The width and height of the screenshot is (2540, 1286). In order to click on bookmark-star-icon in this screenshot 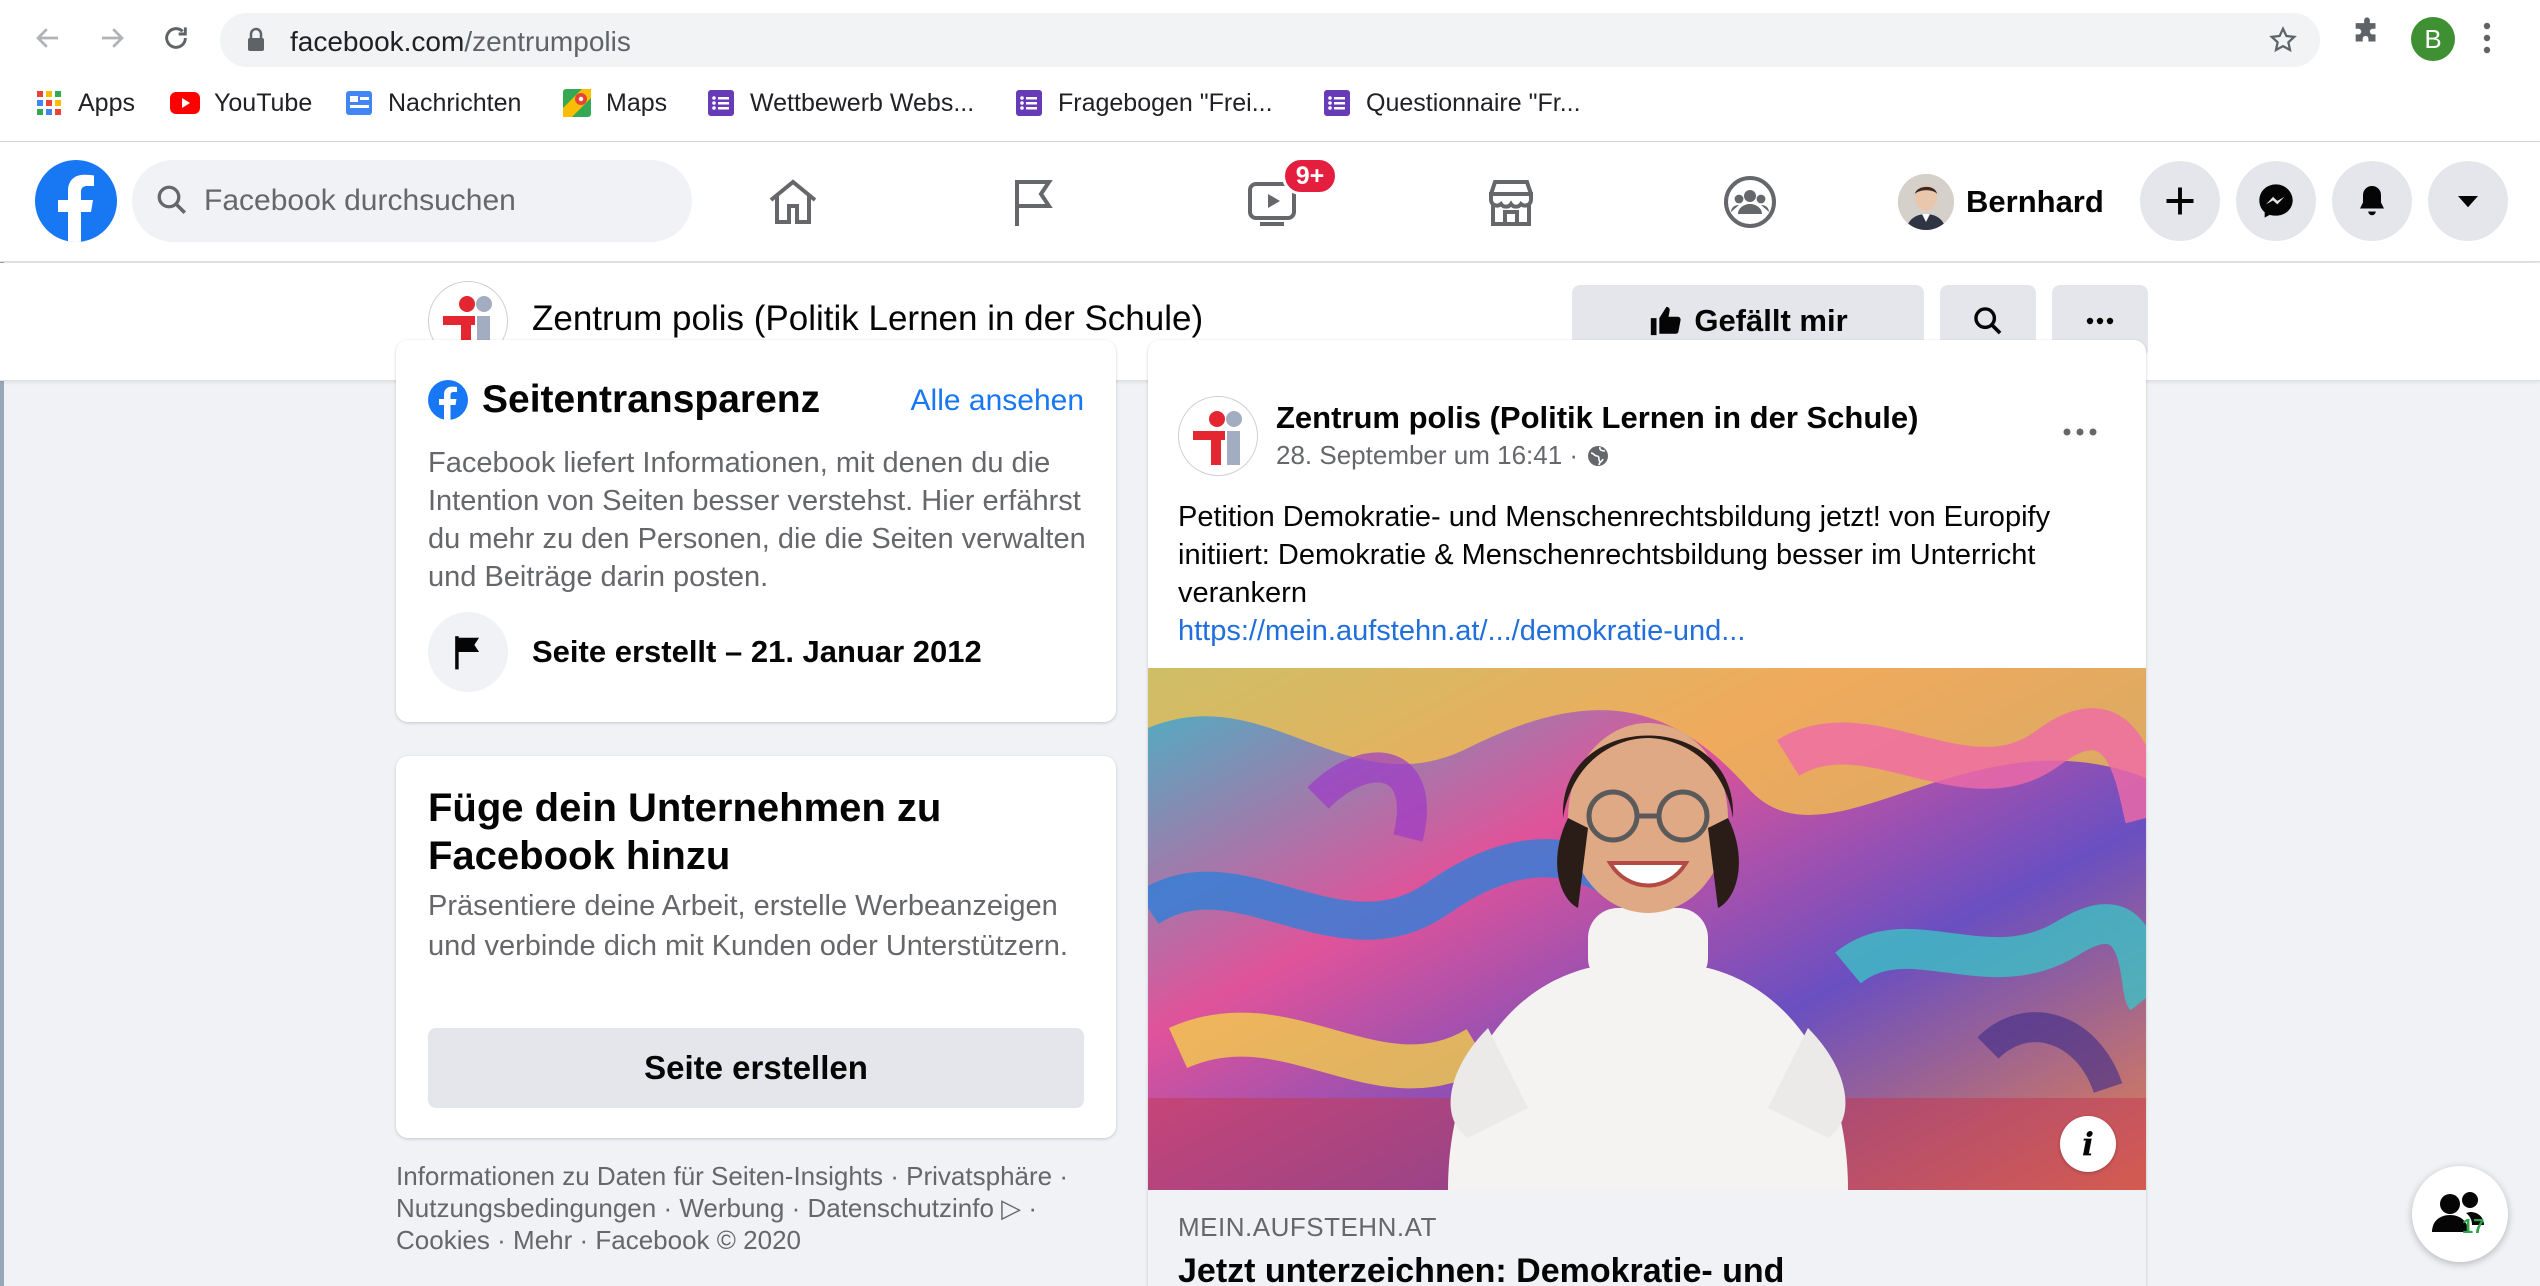, I will do `click(2283, 42)`.